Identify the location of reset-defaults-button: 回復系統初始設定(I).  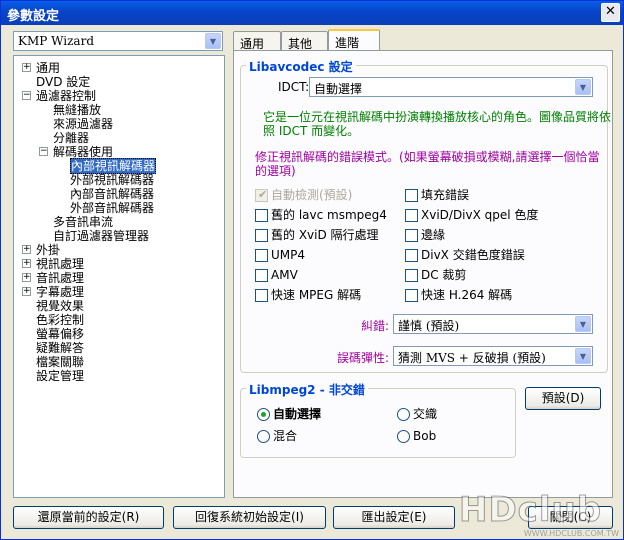
(249, 517).